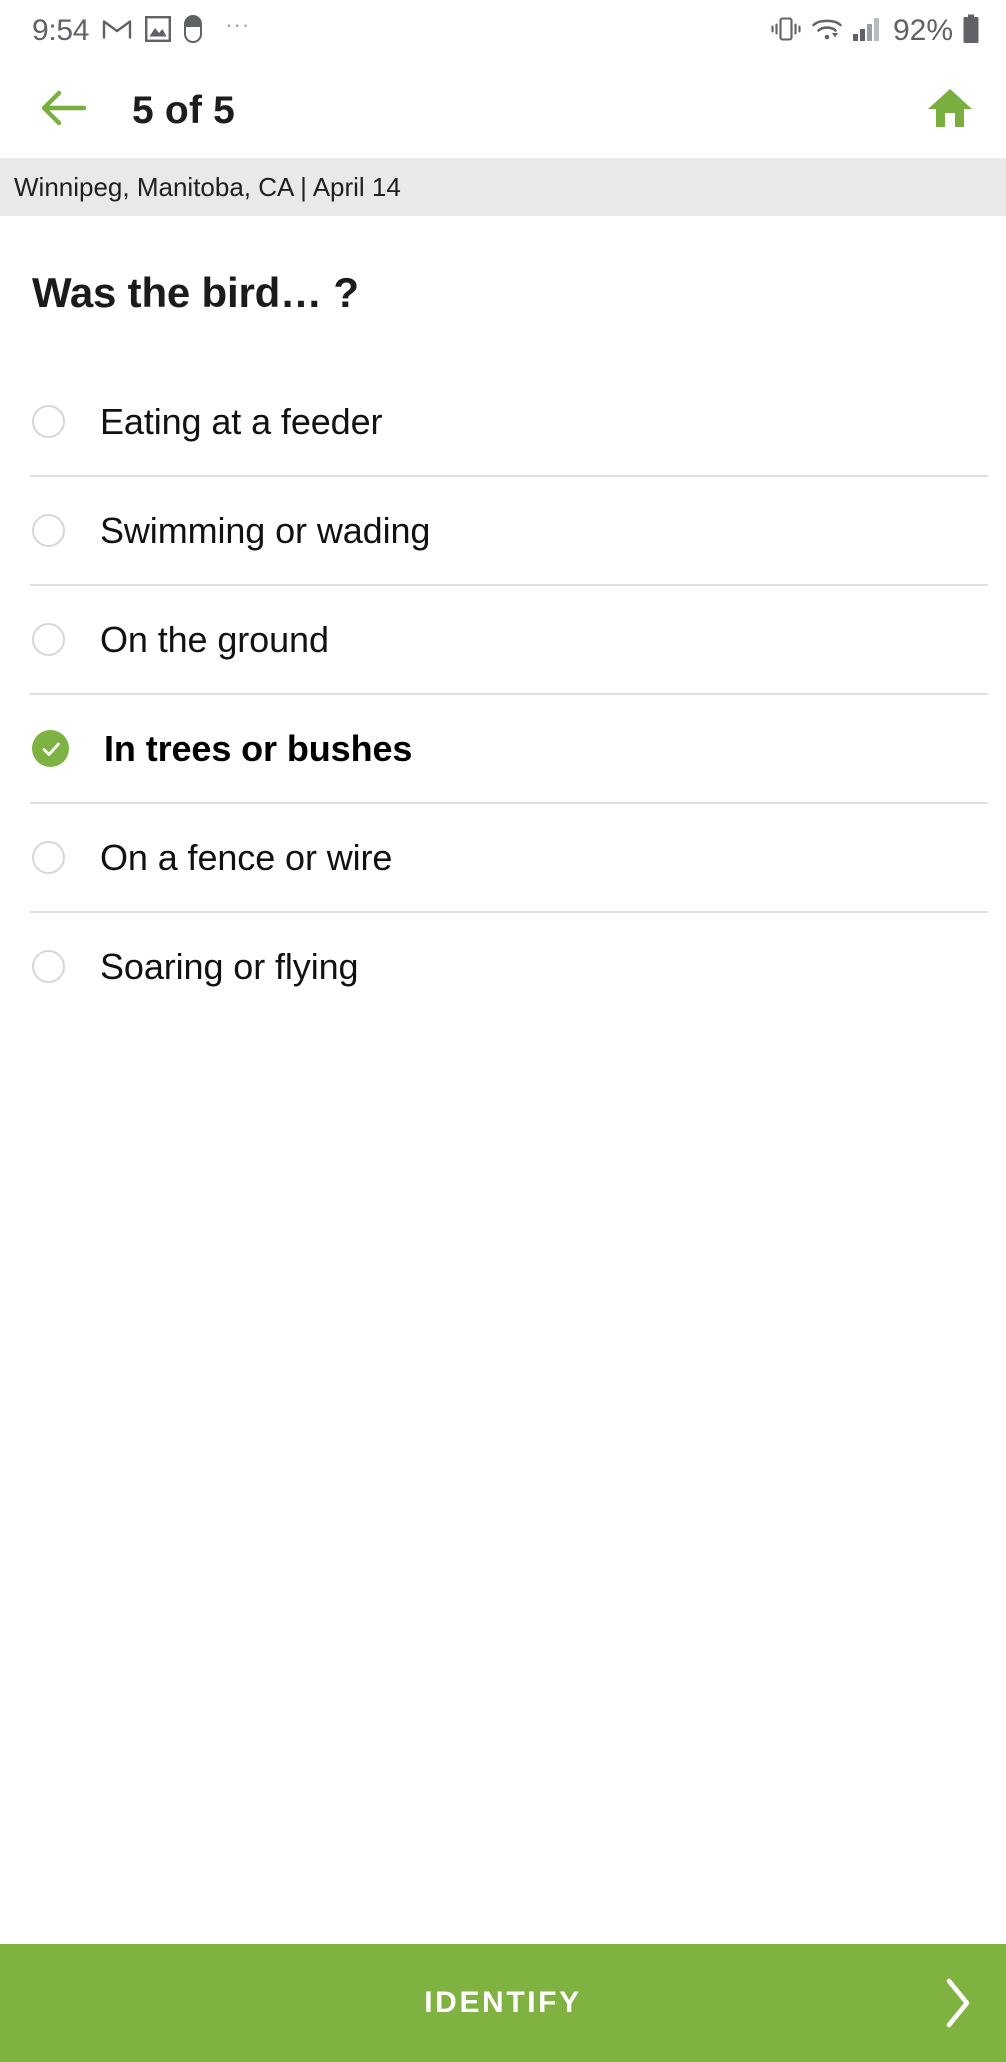 The image size is (1006, 2062). Describe the element at coordinates (971, 31) in the screenshot. I see `battery-full-icon` at that location.